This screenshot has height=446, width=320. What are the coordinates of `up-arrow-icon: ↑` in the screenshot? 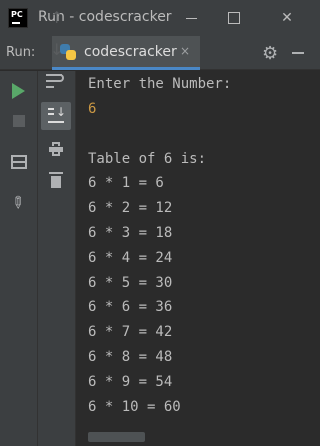 It's located at (56, 17).